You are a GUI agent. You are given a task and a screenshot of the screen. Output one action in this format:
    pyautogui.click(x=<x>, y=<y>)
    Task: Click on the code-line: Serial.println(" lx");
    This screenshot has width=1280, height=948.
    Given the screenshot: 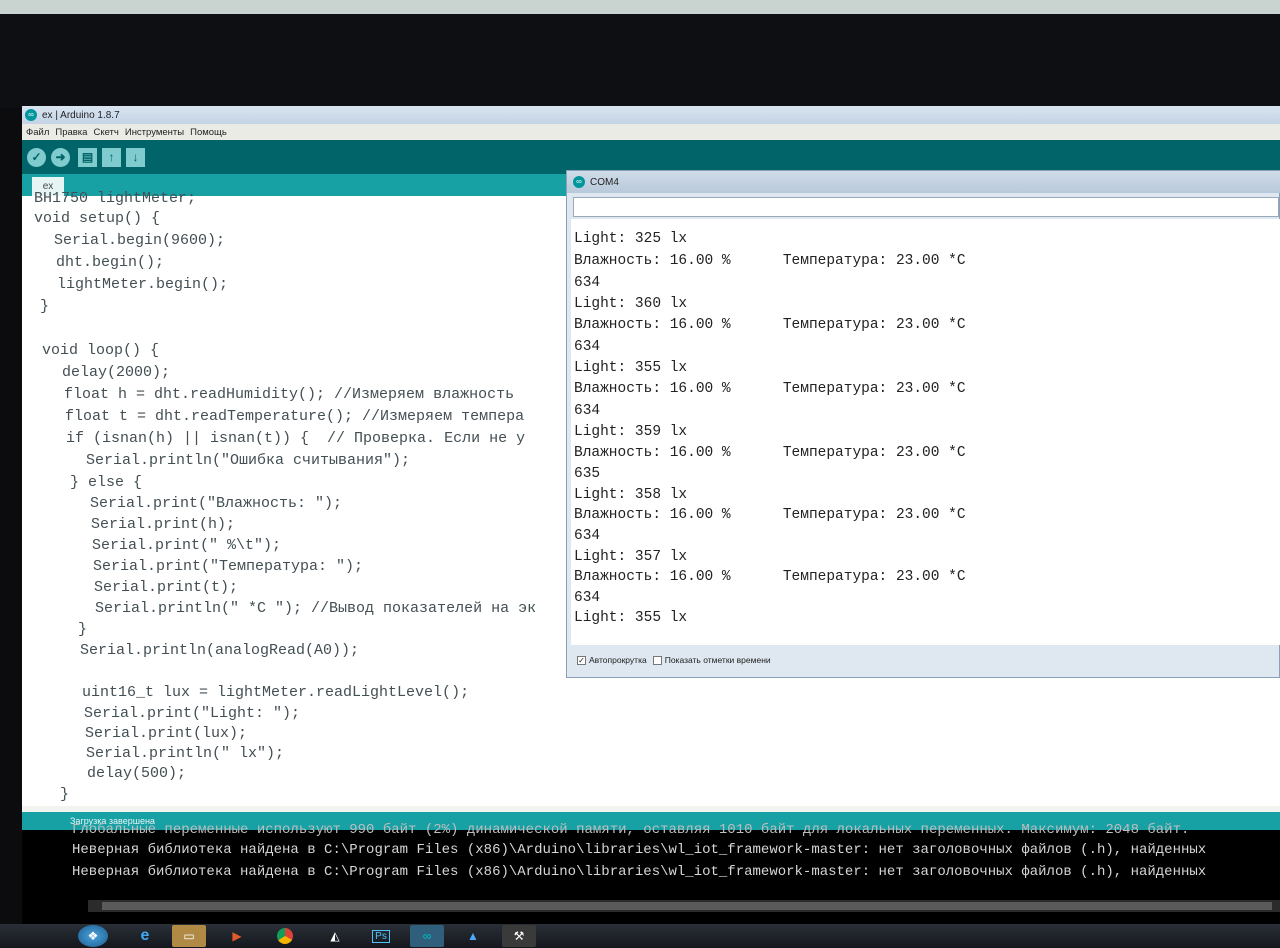 What is the action you would take?
    pyautogui.click(x=176, y=753)
    